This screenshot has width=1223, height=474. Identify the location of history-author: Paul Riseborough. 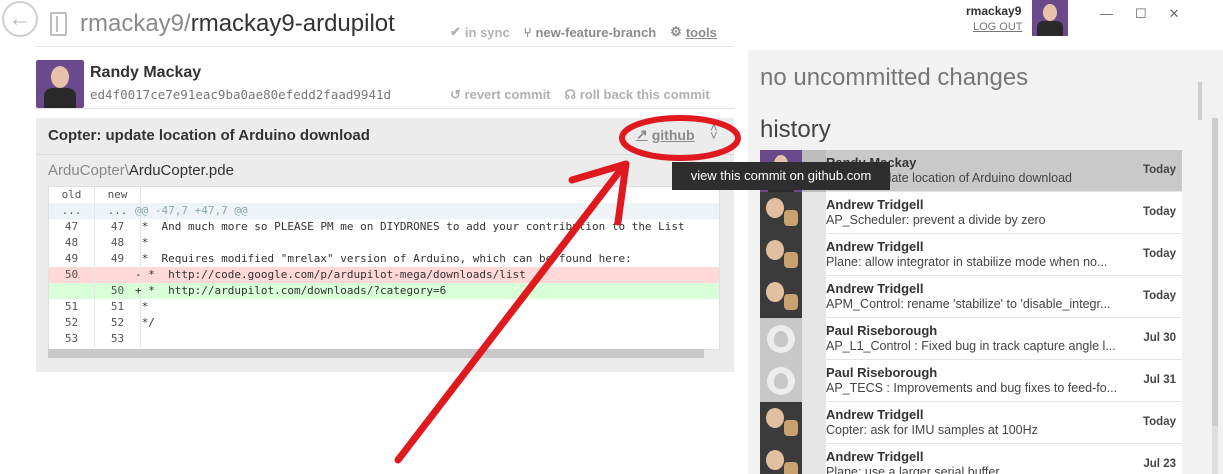
(882, 372).